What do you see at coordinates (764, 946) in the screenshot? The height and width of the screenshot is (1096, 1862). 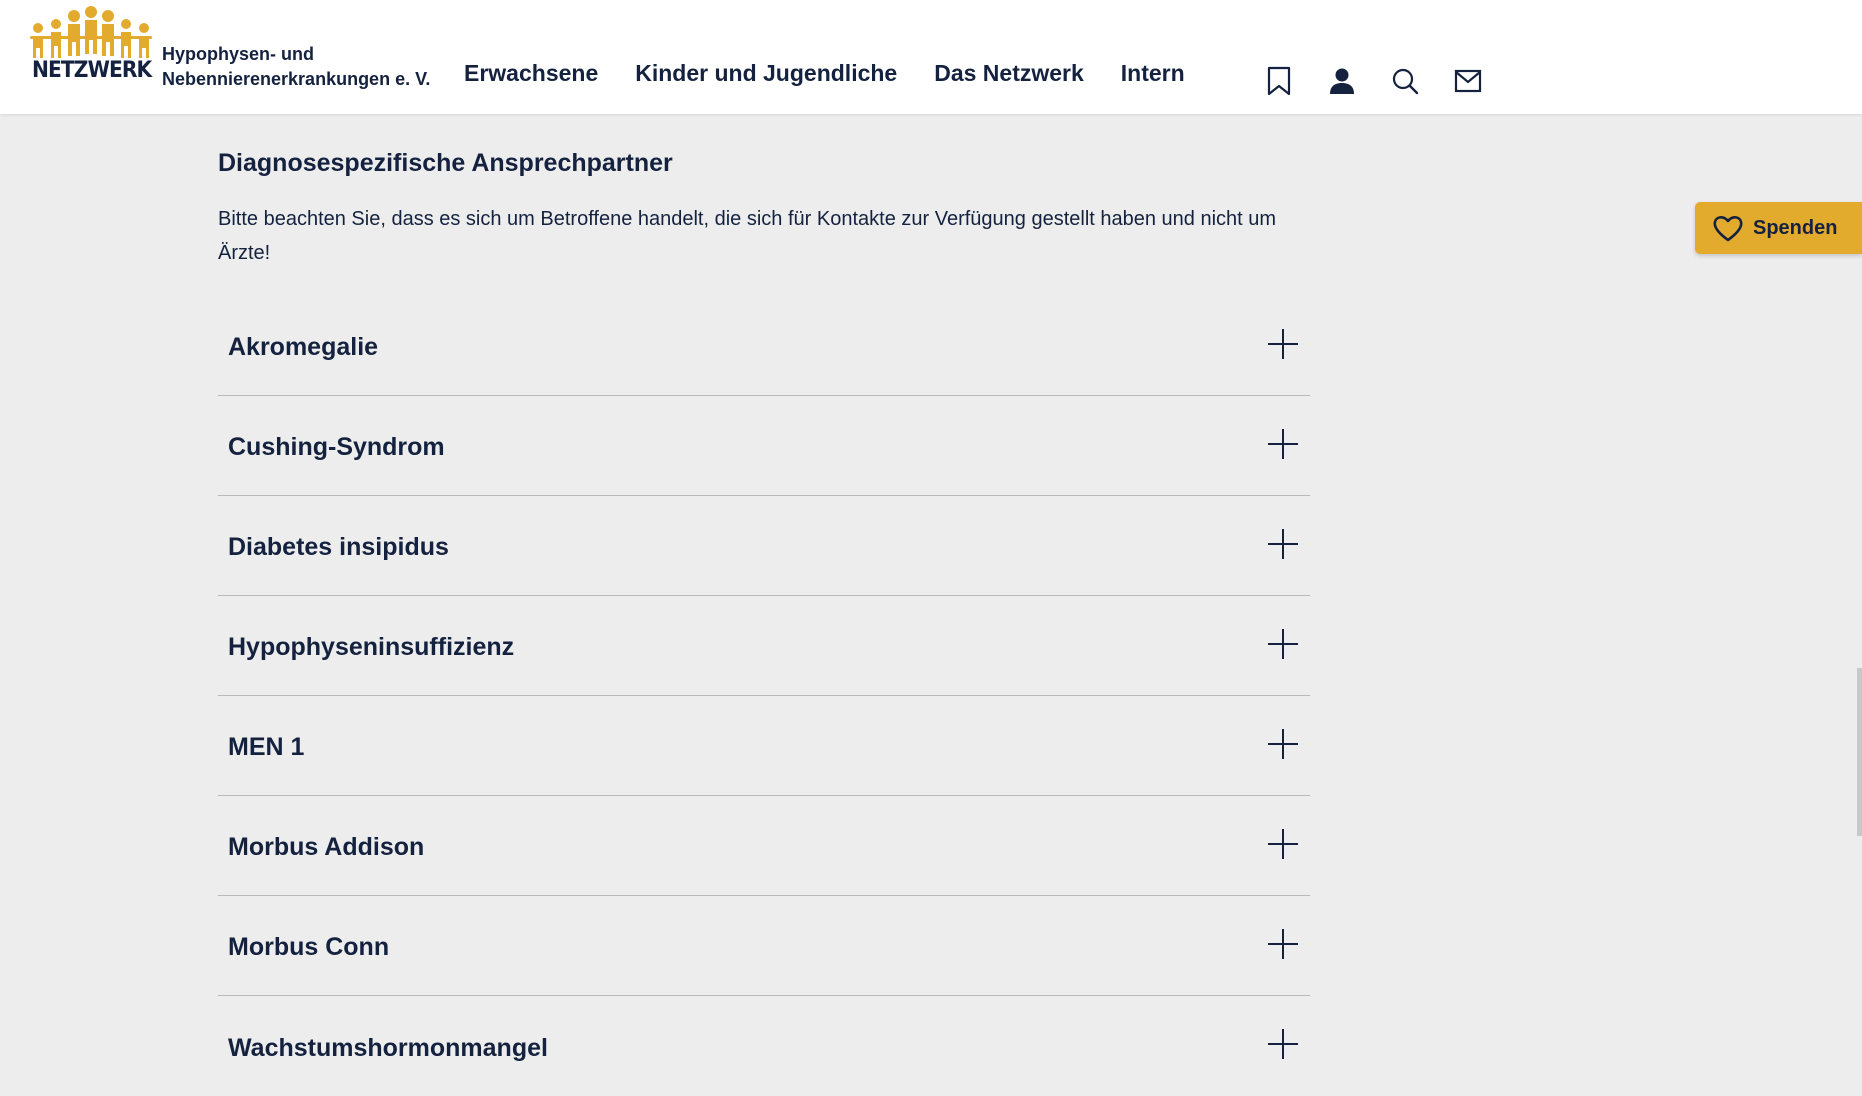 I see `accordion-item-morbus-conn: Morbus Conn` at bounding box center [764, 946].